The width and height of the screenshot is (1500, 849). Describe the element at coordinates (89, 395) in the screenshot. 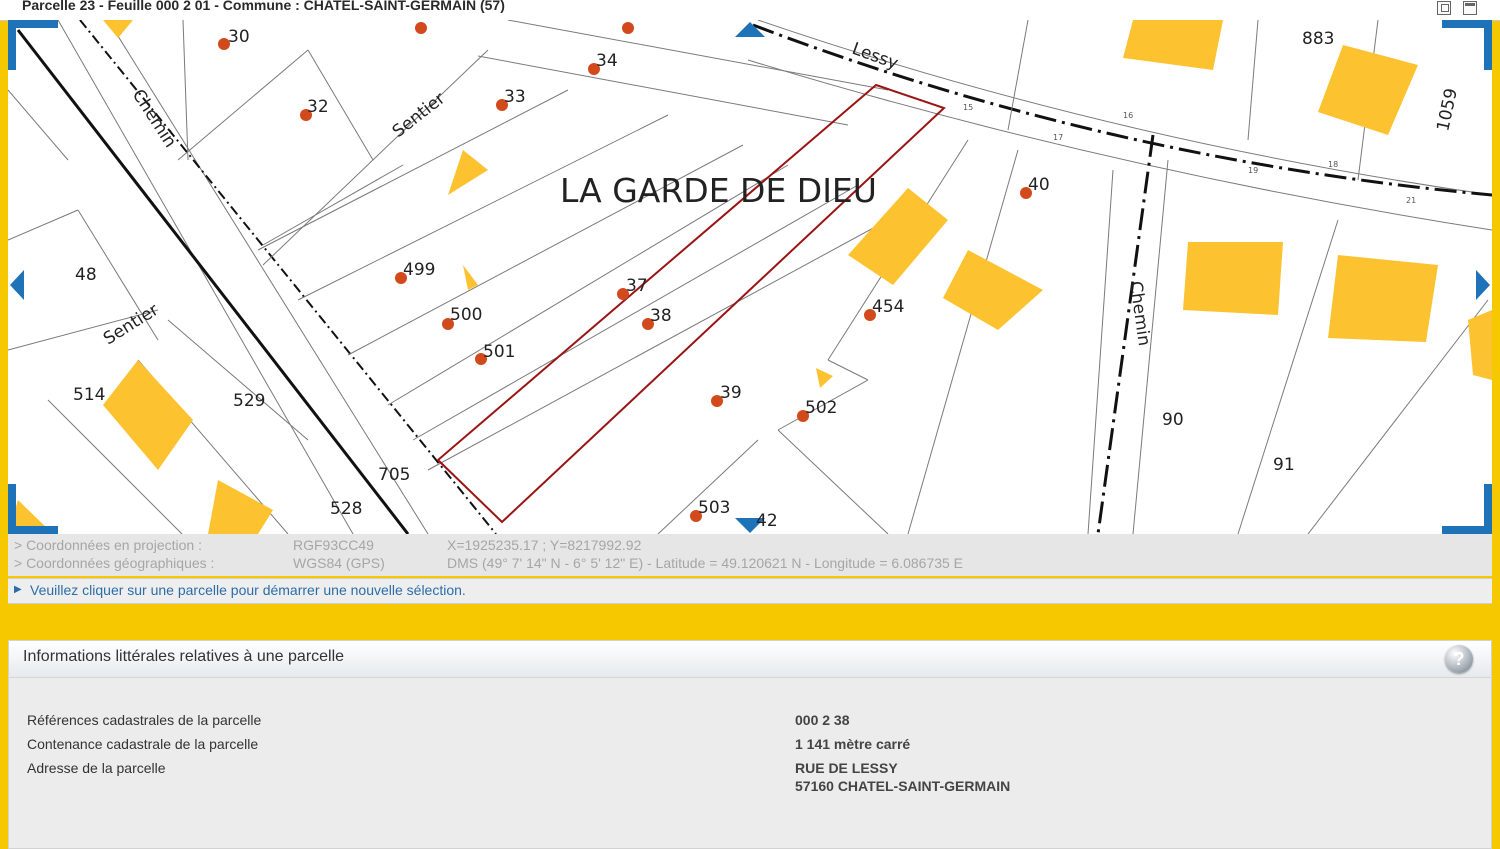

I see `parcel-number-label: 514` at that location.